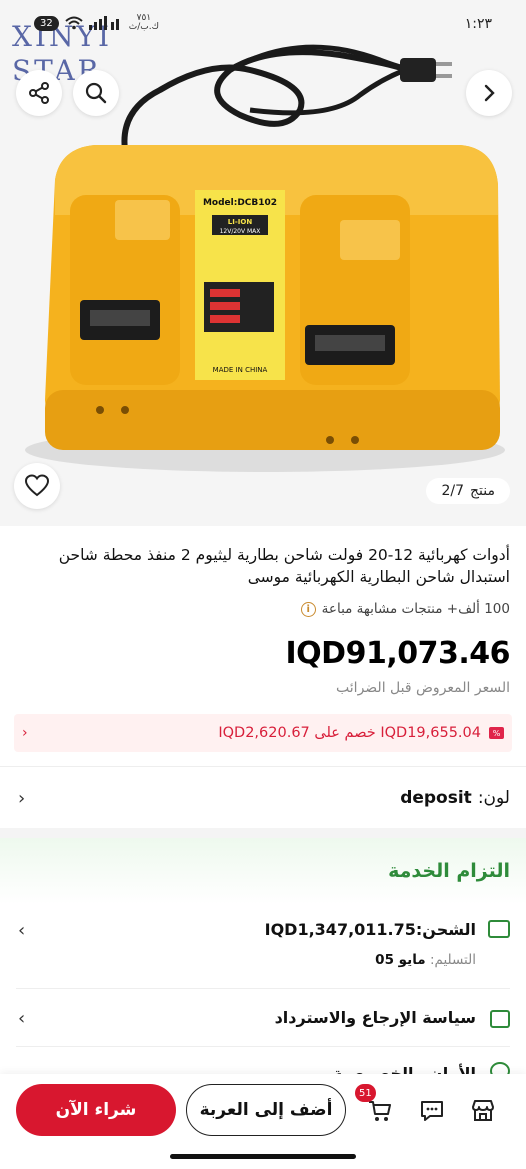 The width and height of the screenshot is (526, 1169). I want to click on share-icon, so click(39, 93).